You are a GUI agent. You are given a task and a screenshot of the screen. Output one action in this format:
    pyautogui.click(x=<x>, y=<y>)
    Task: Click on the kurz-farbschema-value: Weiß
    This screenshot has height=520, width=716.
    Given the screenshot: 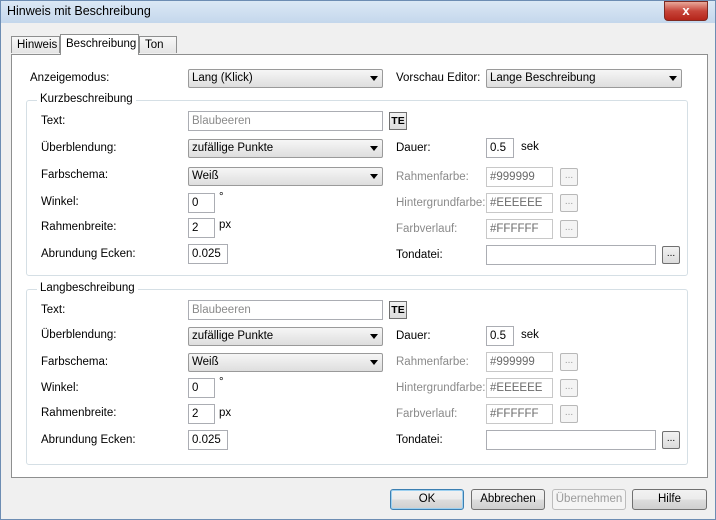 What is the action you would take?
    pyautogui.click(x=205, y=176)
    